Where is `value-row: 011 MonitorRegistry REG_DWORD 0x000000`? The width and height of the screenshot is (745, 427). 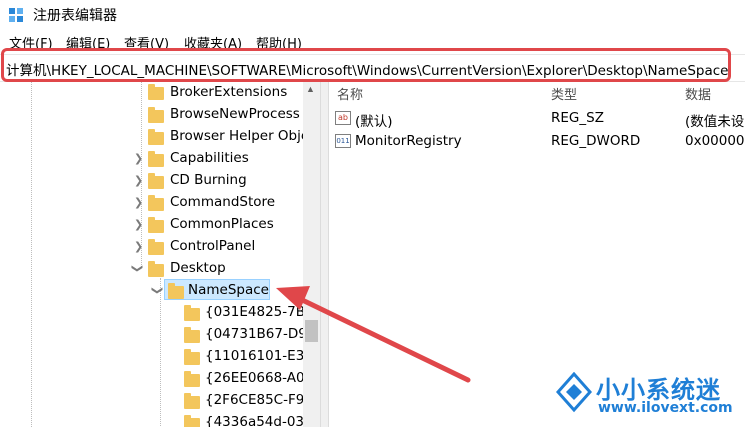 value-row: 011 MonitorRegistry REG_DWORD 0x000000 is located at coordinates (537, 143).